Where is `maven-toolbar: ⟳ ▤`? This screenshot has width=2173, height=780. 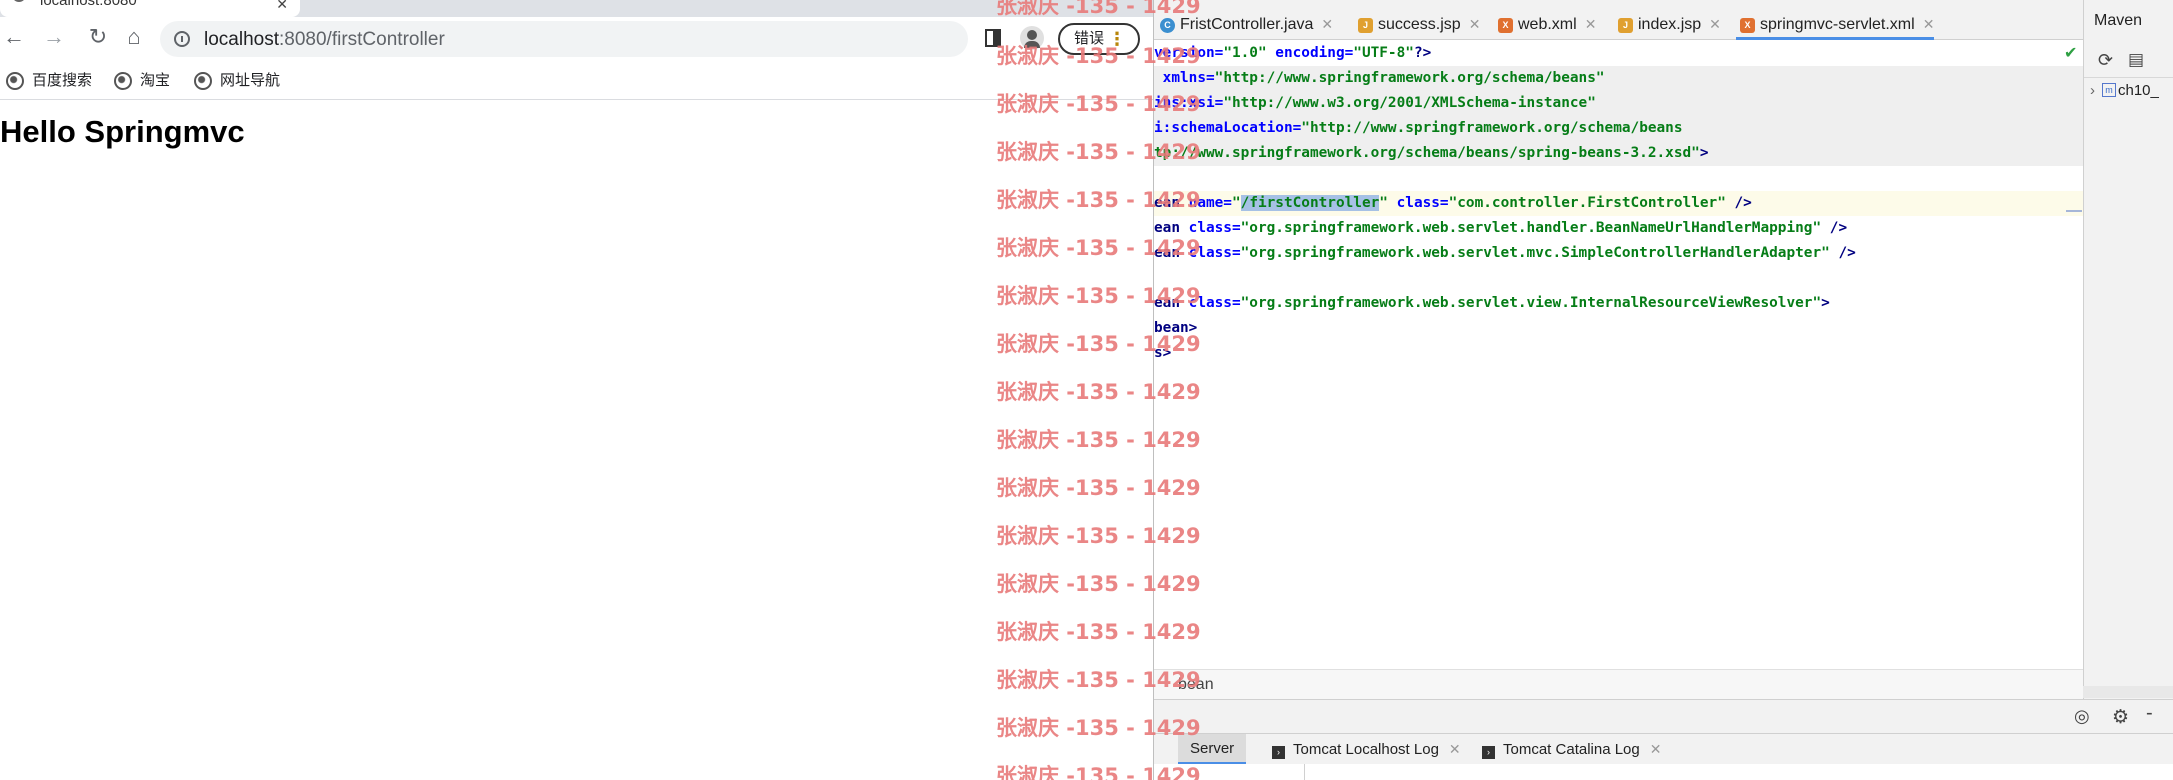 maven-toolbar: ⟳ ▤ is located at coordinates (2128, 59).